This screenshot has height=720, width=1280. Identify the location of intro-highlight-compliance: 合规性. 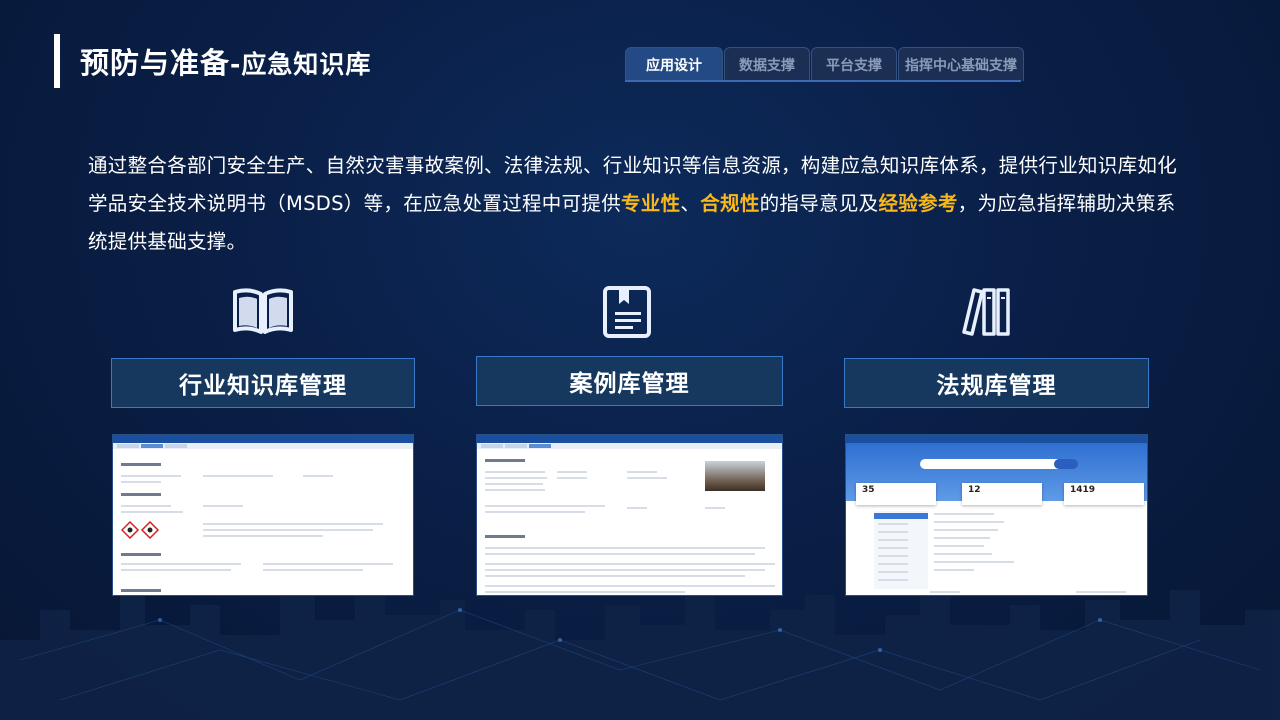
(730, 203).